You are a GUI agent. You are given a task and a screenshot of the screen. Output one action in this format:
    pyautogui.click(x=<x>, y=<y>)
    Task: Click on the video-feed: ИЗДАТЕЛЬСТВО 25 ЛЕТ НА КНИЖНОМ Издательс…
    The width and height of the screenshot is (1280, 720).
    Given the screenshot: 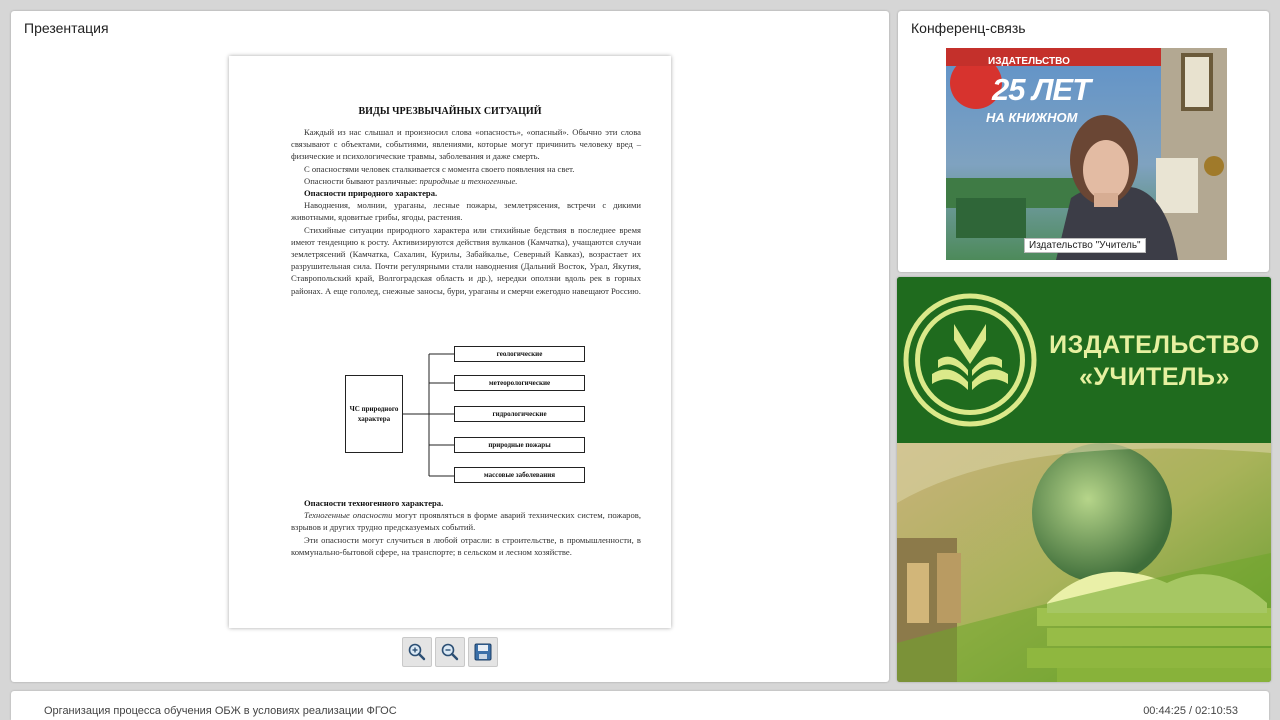 What is the action you would take?
    pyautogui.click(x=1086, y=154)
    